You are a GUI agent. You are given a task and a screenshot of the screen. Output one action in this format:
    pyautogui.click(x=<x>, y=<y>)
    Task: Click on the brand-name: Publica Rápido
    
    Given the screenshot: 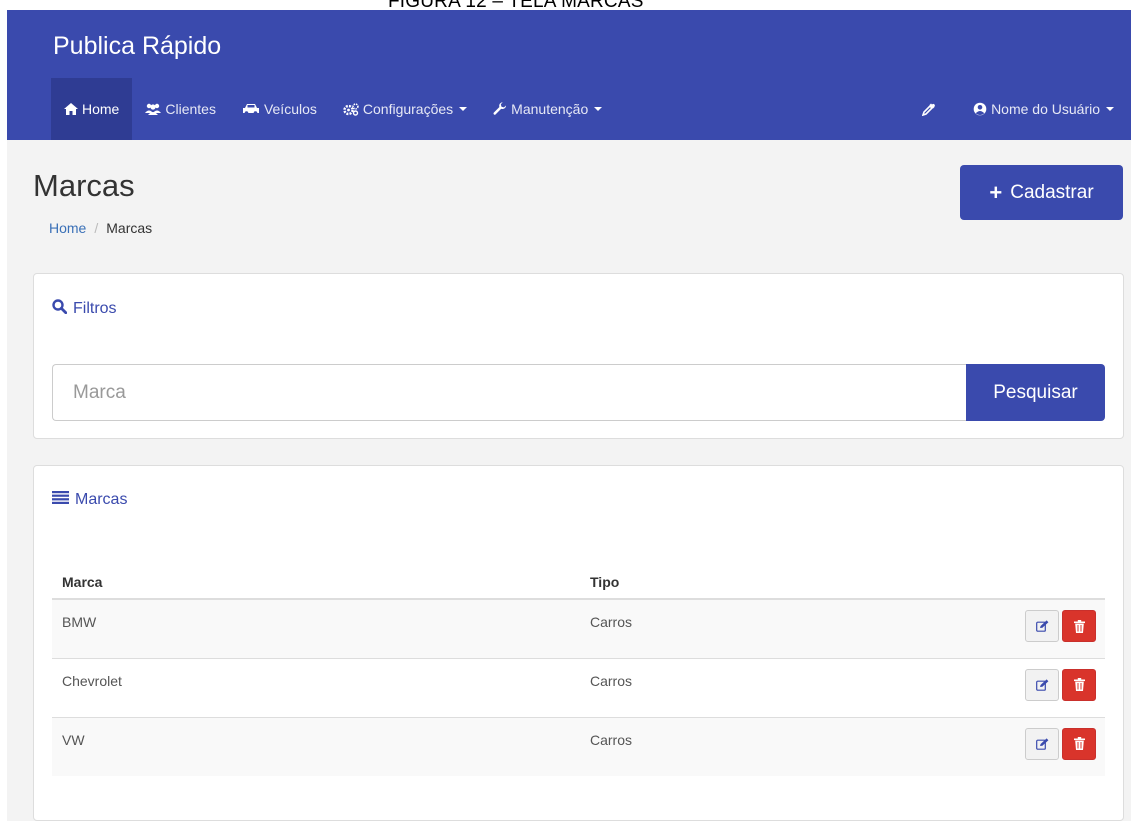 What is the action you would take?
    pyautogui.click(x=137, y=46)
    